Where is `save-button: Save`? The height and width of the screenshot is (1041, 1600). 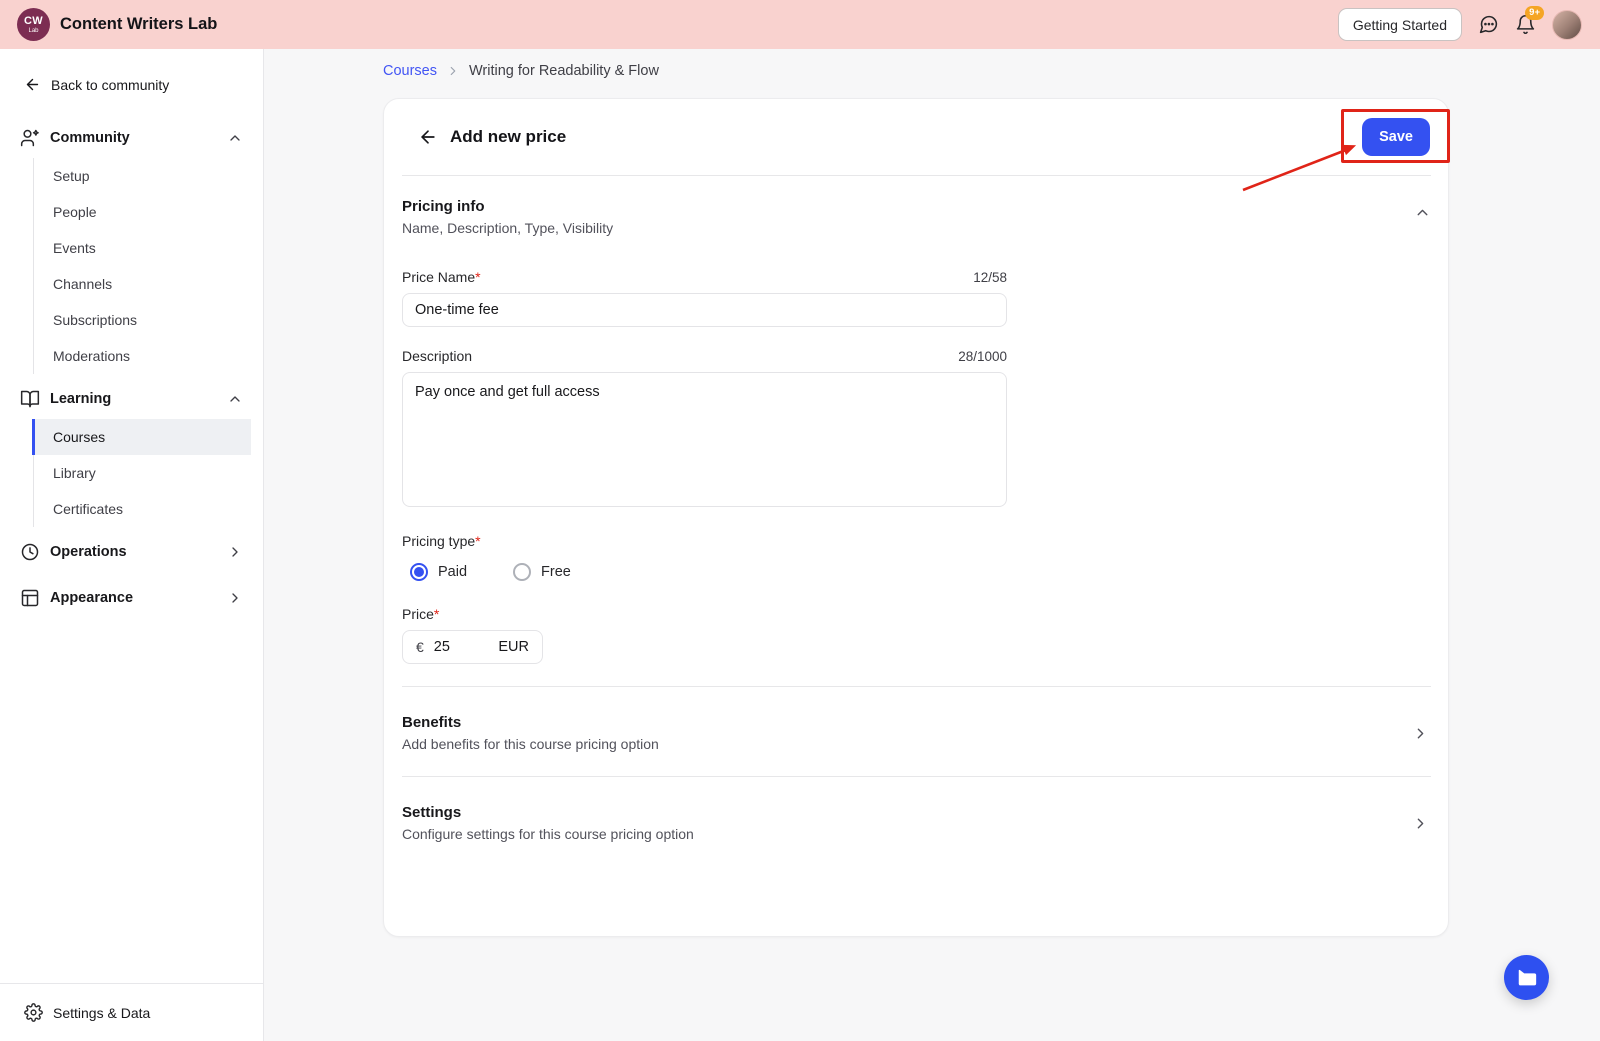 save-button: Save is located at coordinates (1396, 137).